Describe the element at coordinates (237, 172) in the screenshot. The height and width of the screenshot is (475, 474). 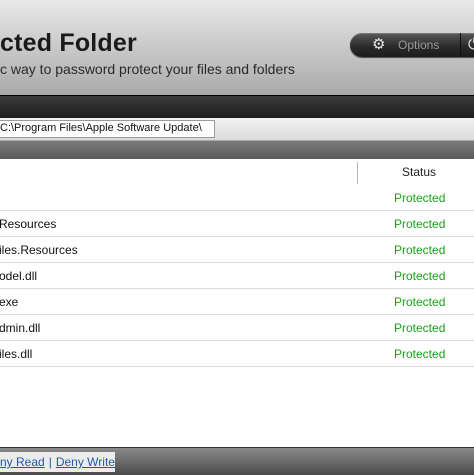
I see `table-header: Status` at that location.